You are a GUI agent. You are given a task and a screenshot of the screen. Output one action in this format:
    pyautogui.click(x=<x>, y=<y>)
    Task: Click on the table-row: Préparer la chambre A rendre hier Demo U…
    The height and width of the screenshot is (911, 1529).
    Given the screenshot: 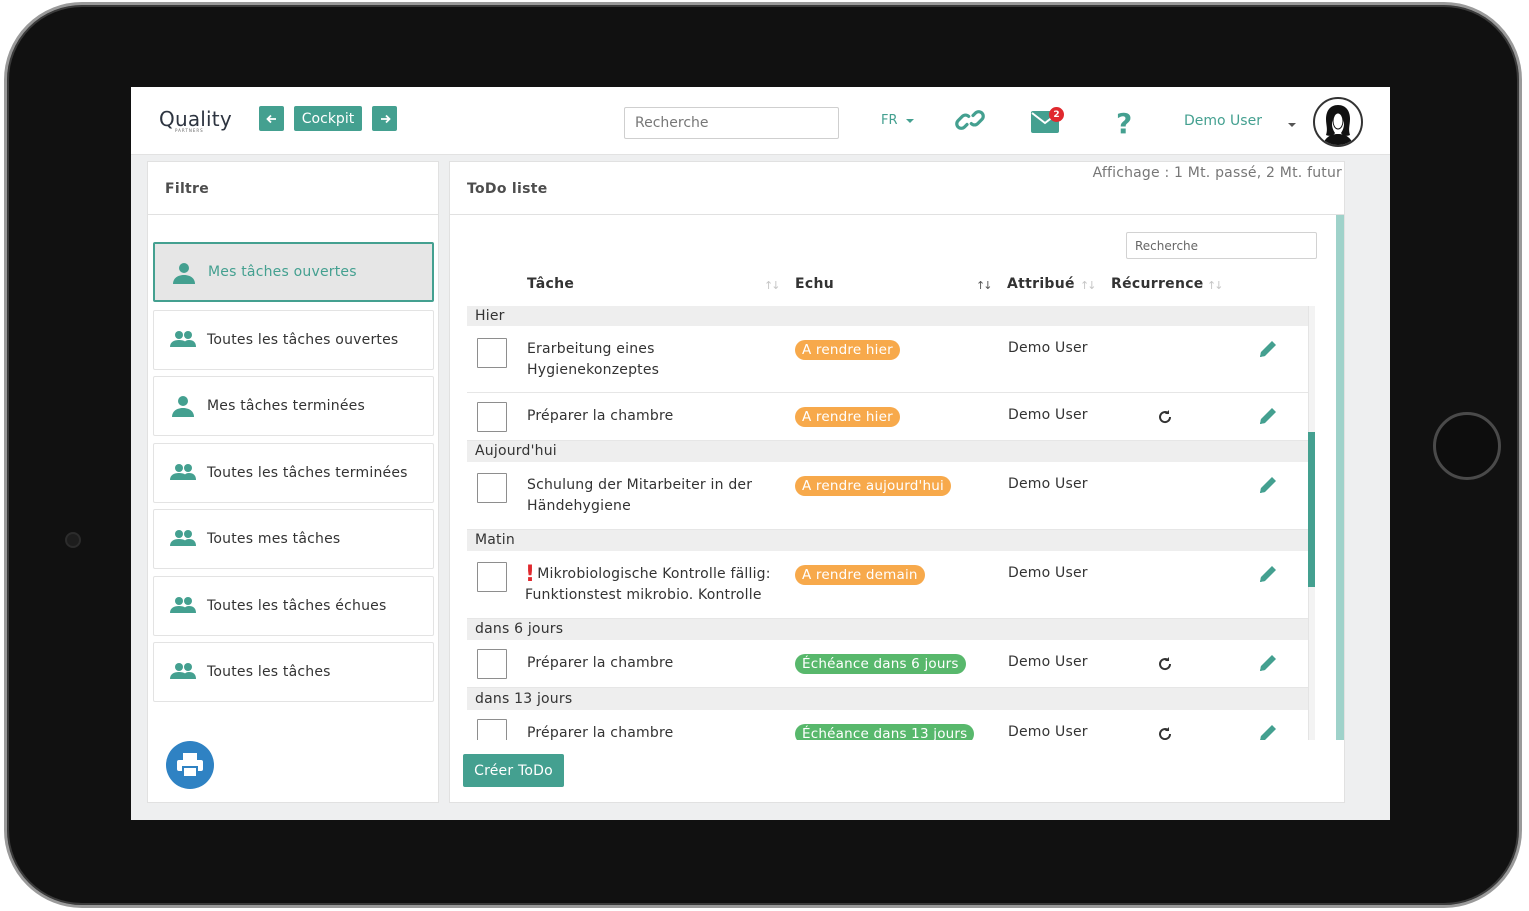 What is the action you would take?
    pyautogui.click(x=887, y=417)
    